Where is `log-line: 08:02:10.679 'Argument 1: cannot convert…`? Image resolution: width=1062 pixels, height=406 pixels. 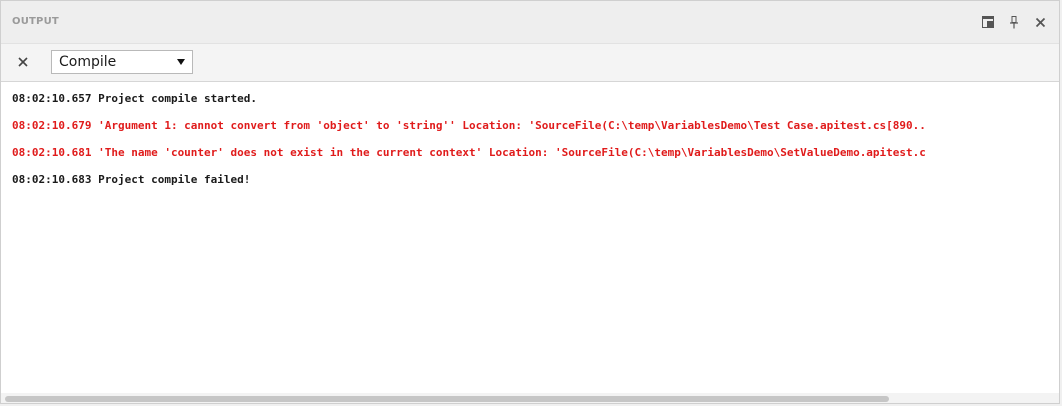
log-line: 08:02:10.679 'Argument 1: cannot convert… is located at coordinates (469, 125).